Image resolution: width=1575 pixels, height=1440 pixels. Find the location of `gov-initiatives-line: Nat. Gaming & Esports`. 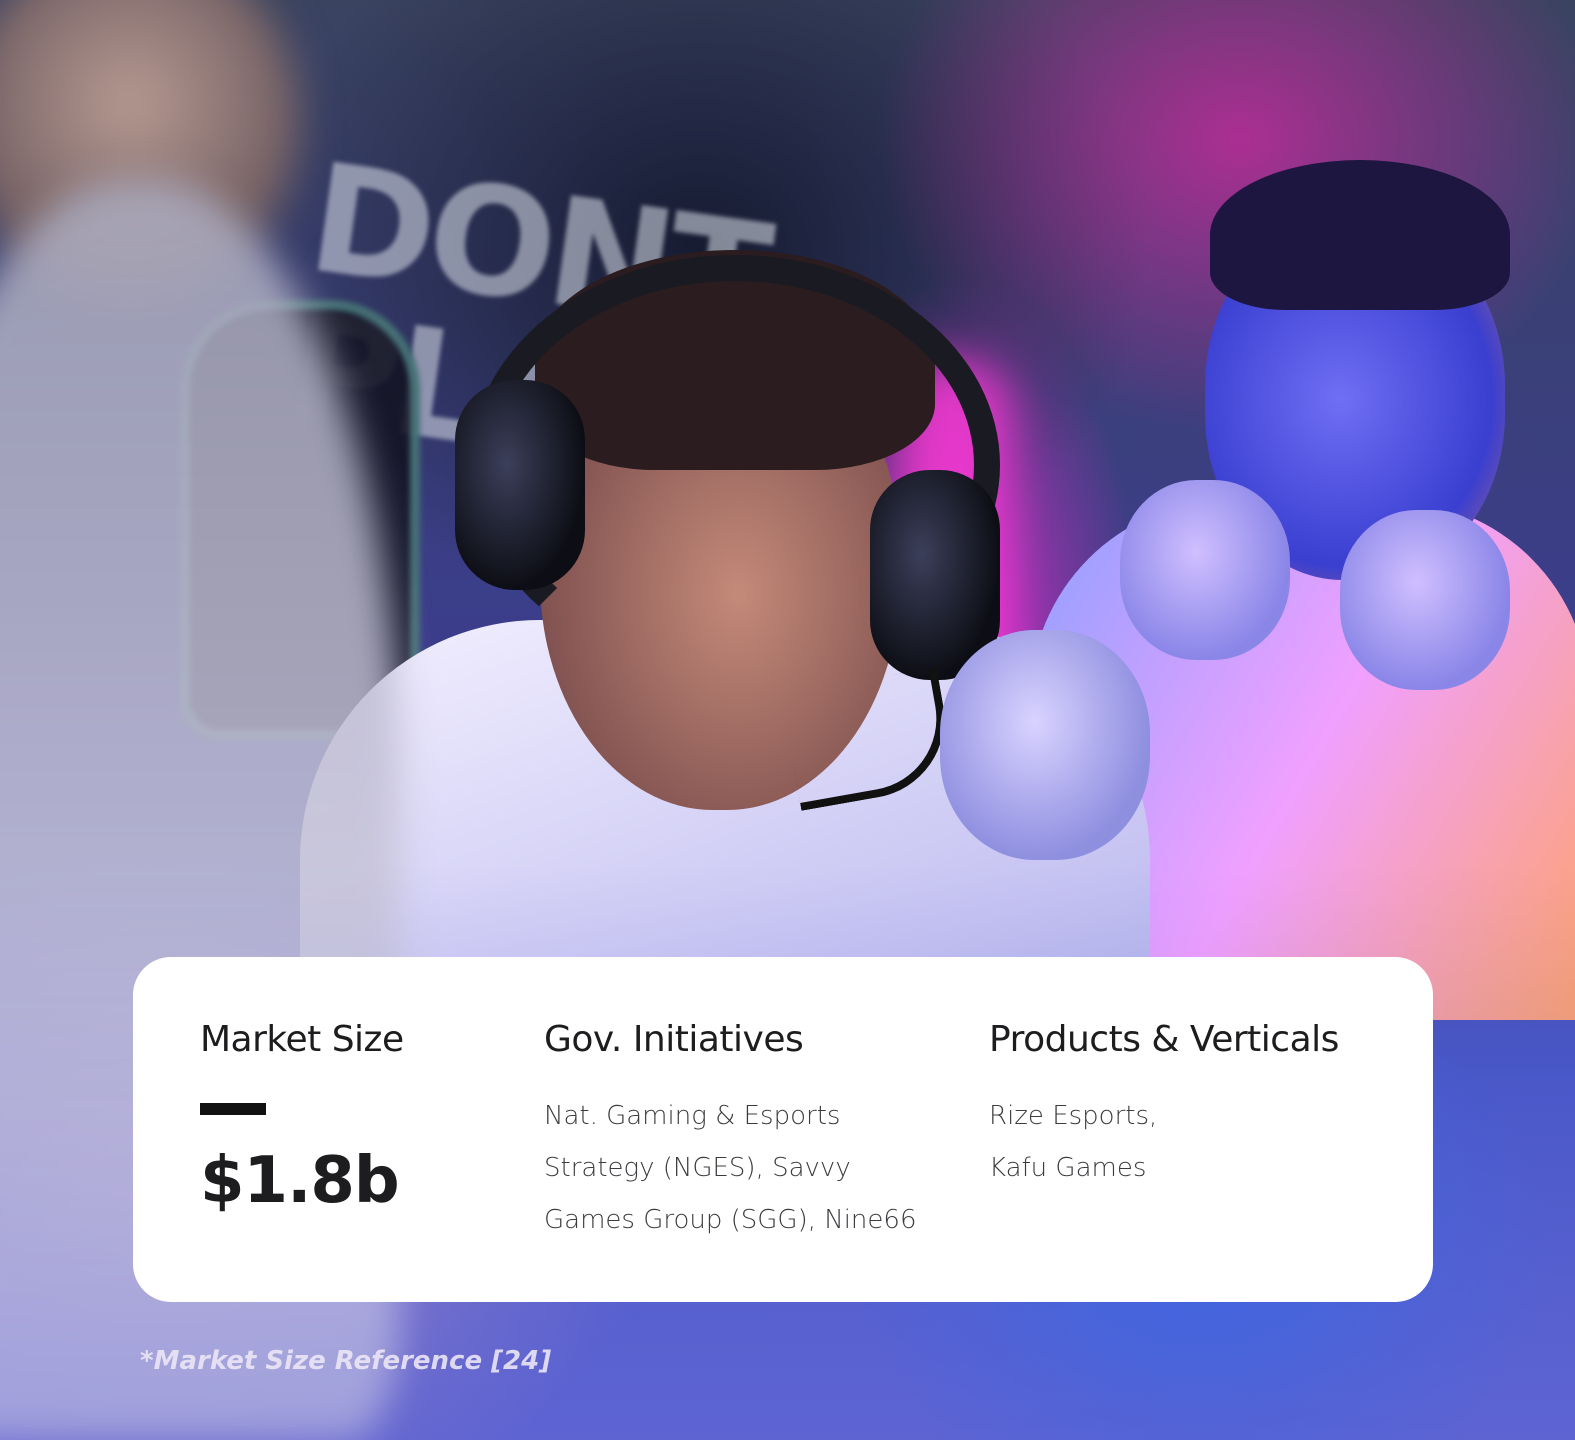

gov-initiatives-line: Nat. Gaming & Esports is located at coordinates (692, 1116).